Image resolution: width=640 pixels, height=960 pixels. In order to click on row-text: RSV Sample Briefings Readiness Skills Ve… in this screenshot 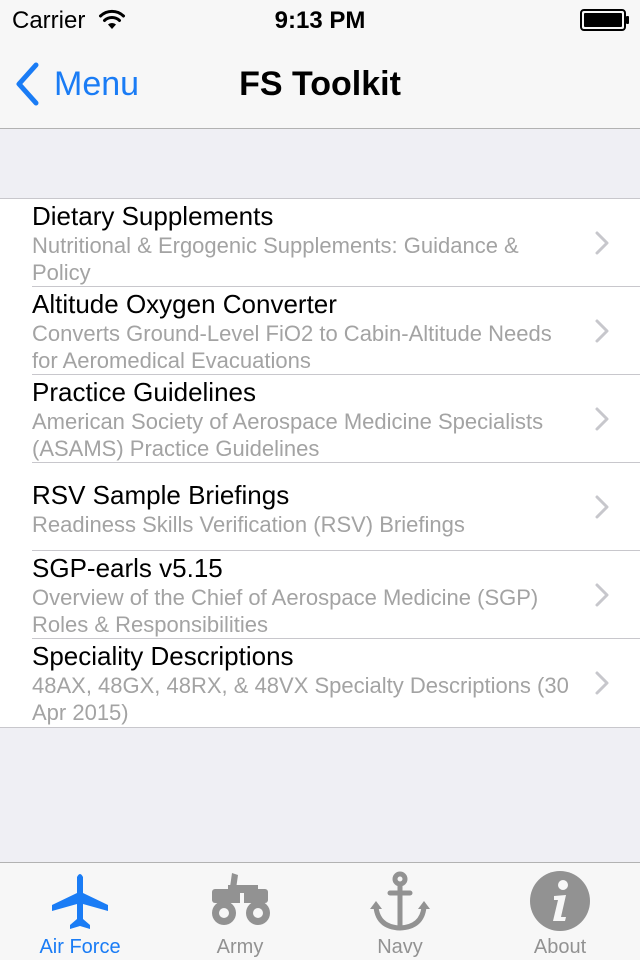, I will do `click(301, 500)`.